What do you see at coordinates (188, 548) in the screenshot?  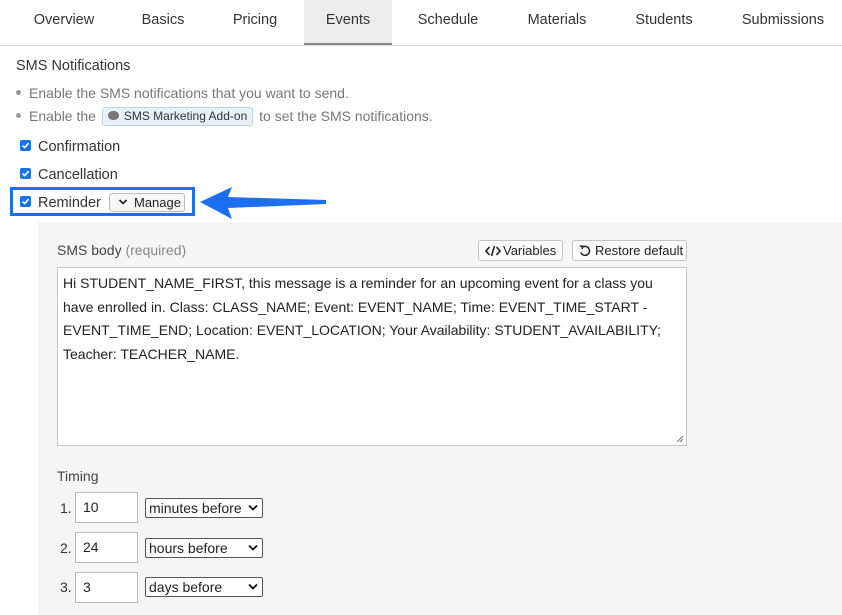 I see `timing-unit-value: hours before` at bounding box center [188, 548].